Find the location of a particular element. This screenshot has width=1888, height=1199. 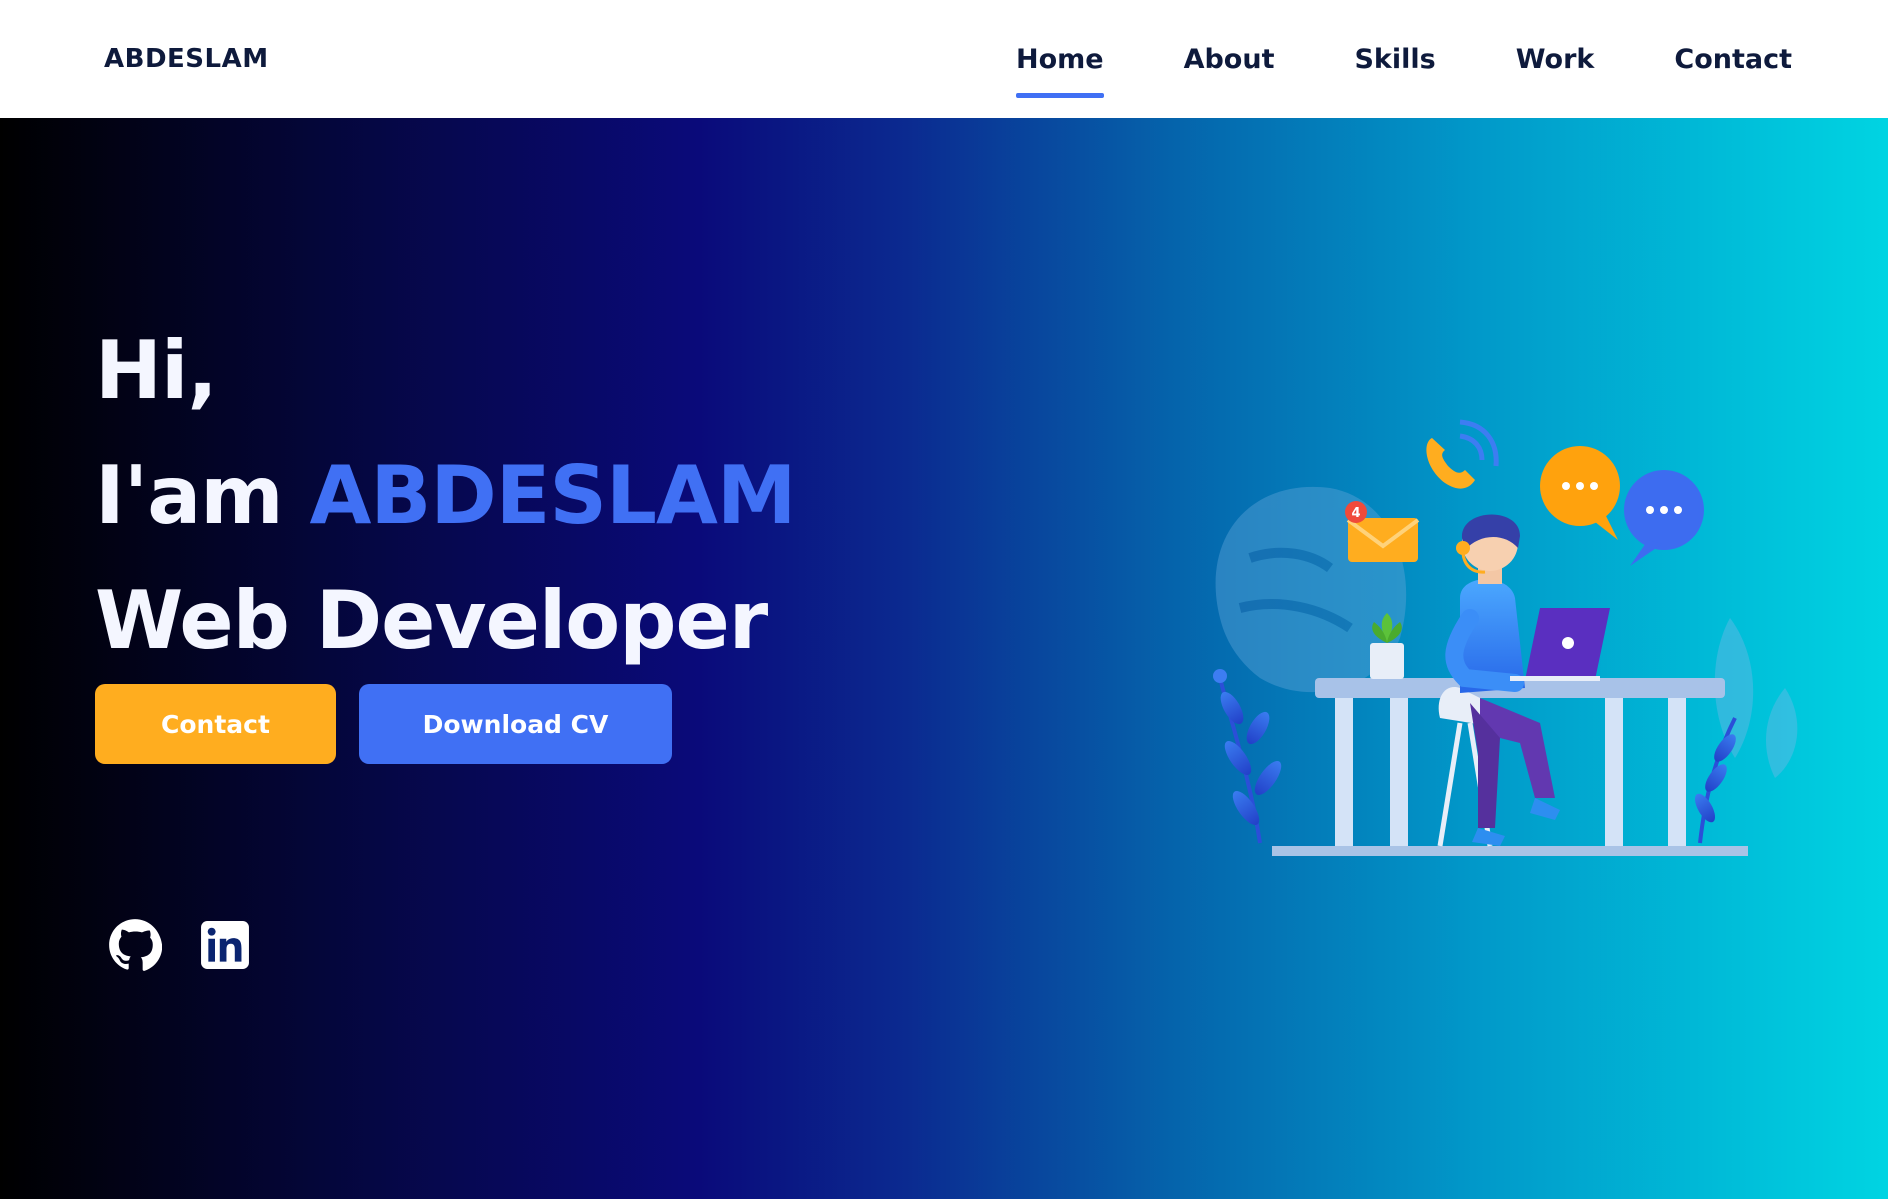

phone-icon is located at coordinates (1462, 454).